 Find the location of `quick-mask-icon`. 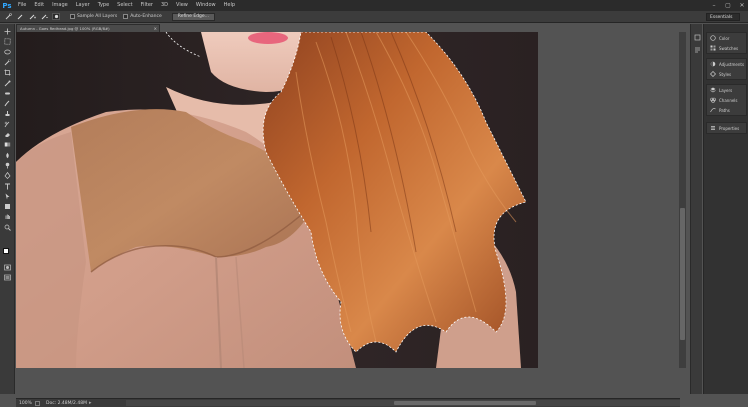

quick-mask-icon is located at coordinates (7, 267).